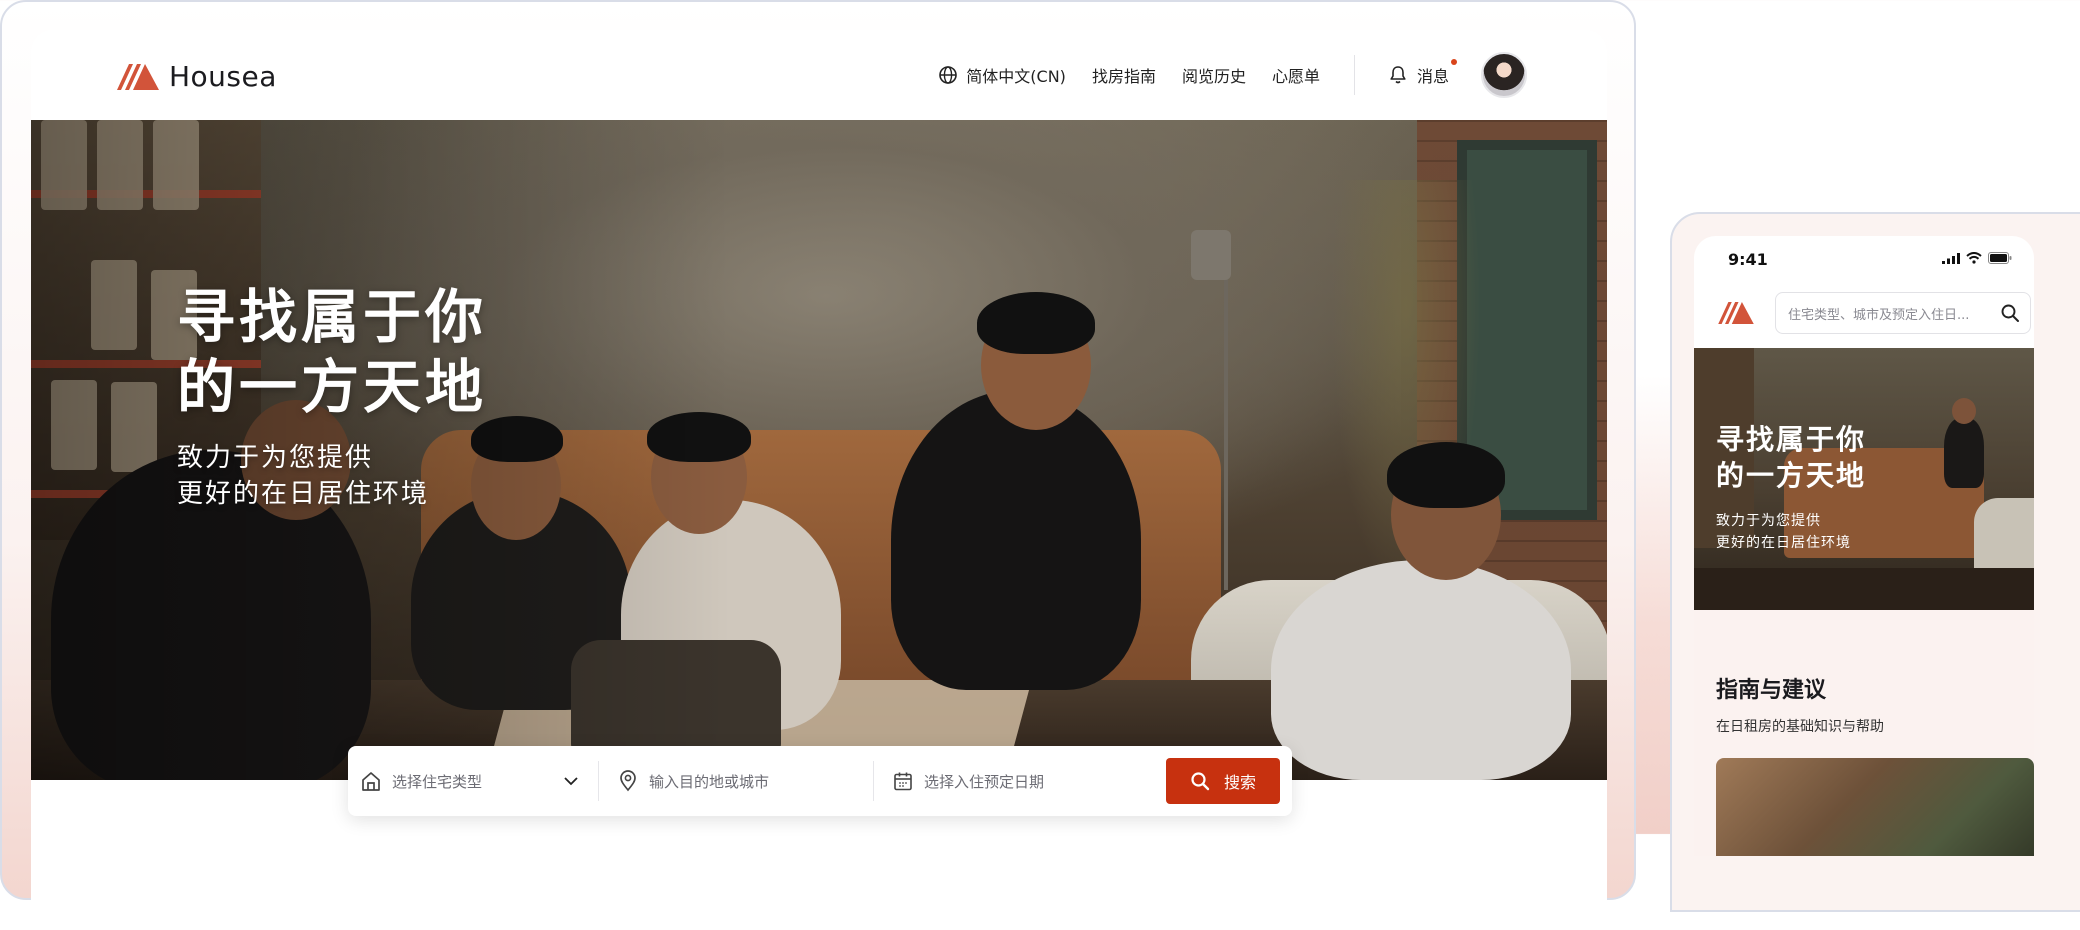 This screenshot has width=2080, height=930. Describe the element at coordinates (1454, 62) in the screenshot. I see `notification-dot` at that location.